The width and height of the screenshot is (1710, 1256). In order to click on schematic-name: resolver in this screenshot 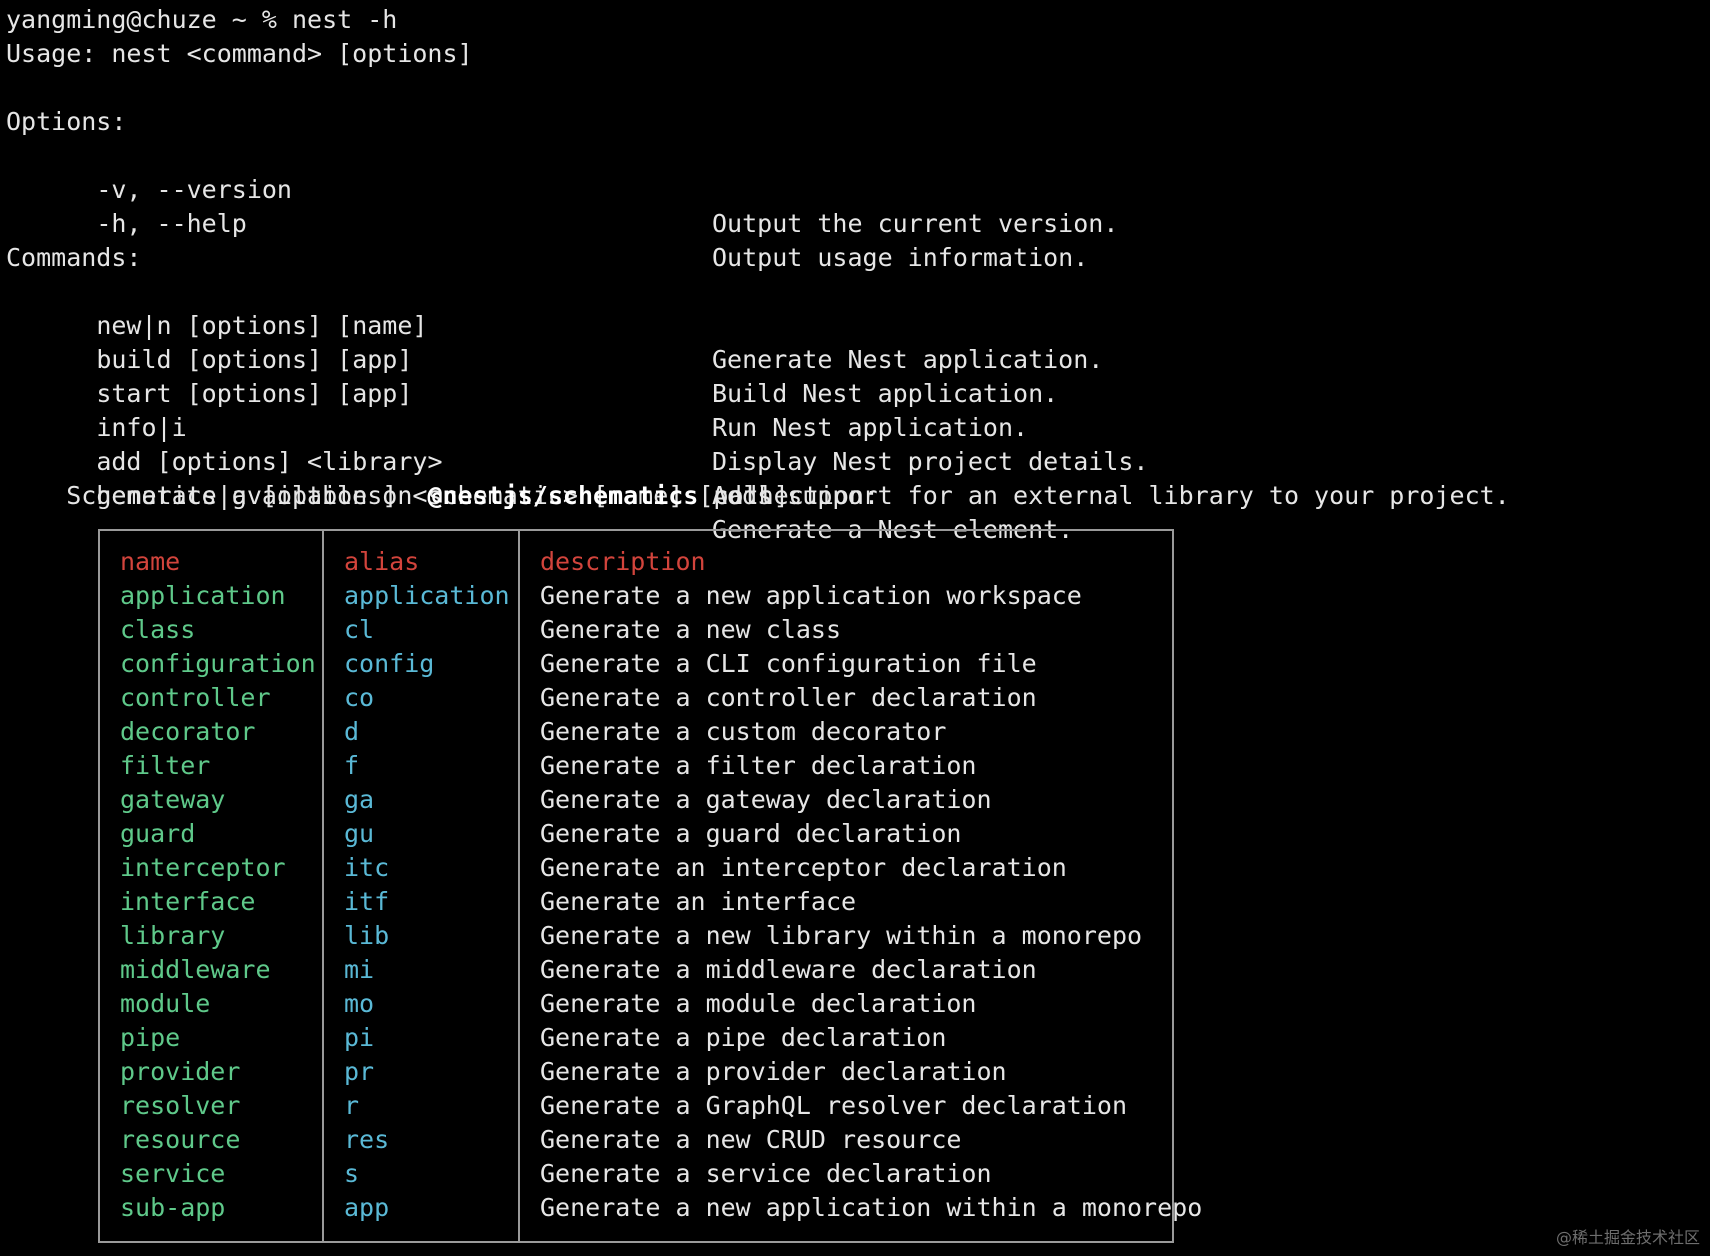, I will do `click(180, 1105)`.